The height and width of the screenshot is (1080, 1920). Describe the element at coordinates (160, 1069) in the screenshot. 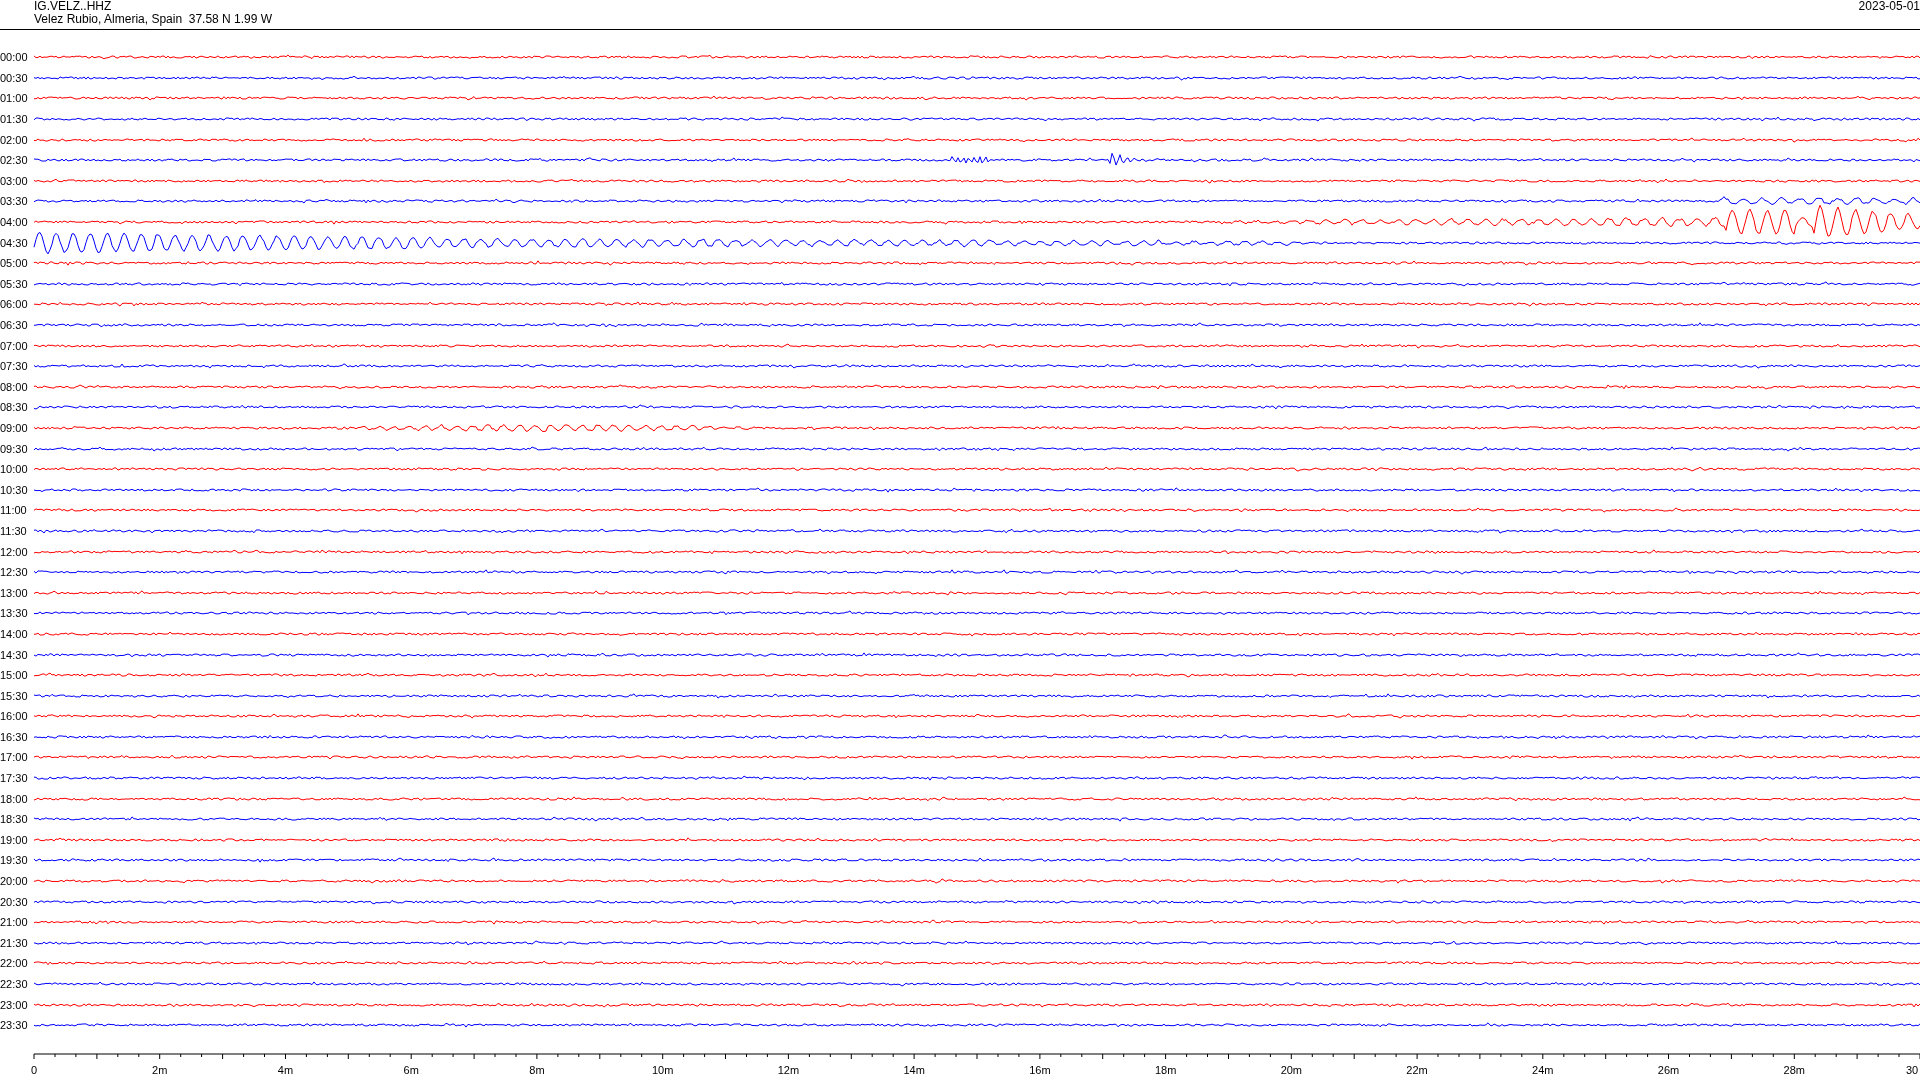

I see `axis-tick-label: 2m` at that location.